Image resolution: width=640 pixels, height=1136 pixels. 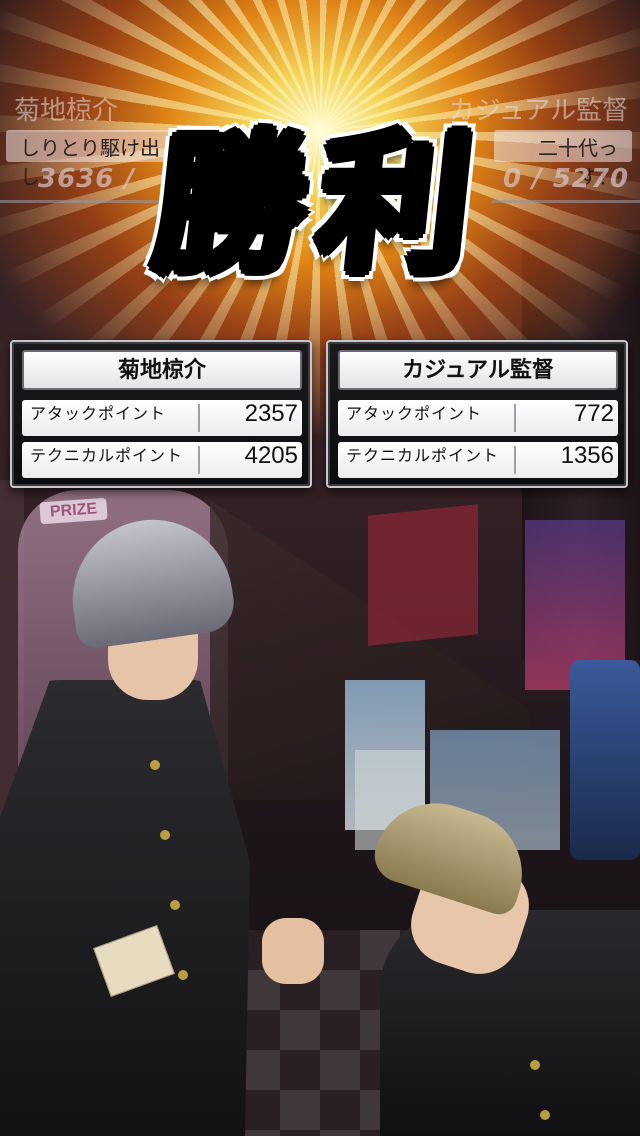 What do you see at coordinates (423, 575) in the screenshot?
I see `background-poster` at bounding box center [423, 575].